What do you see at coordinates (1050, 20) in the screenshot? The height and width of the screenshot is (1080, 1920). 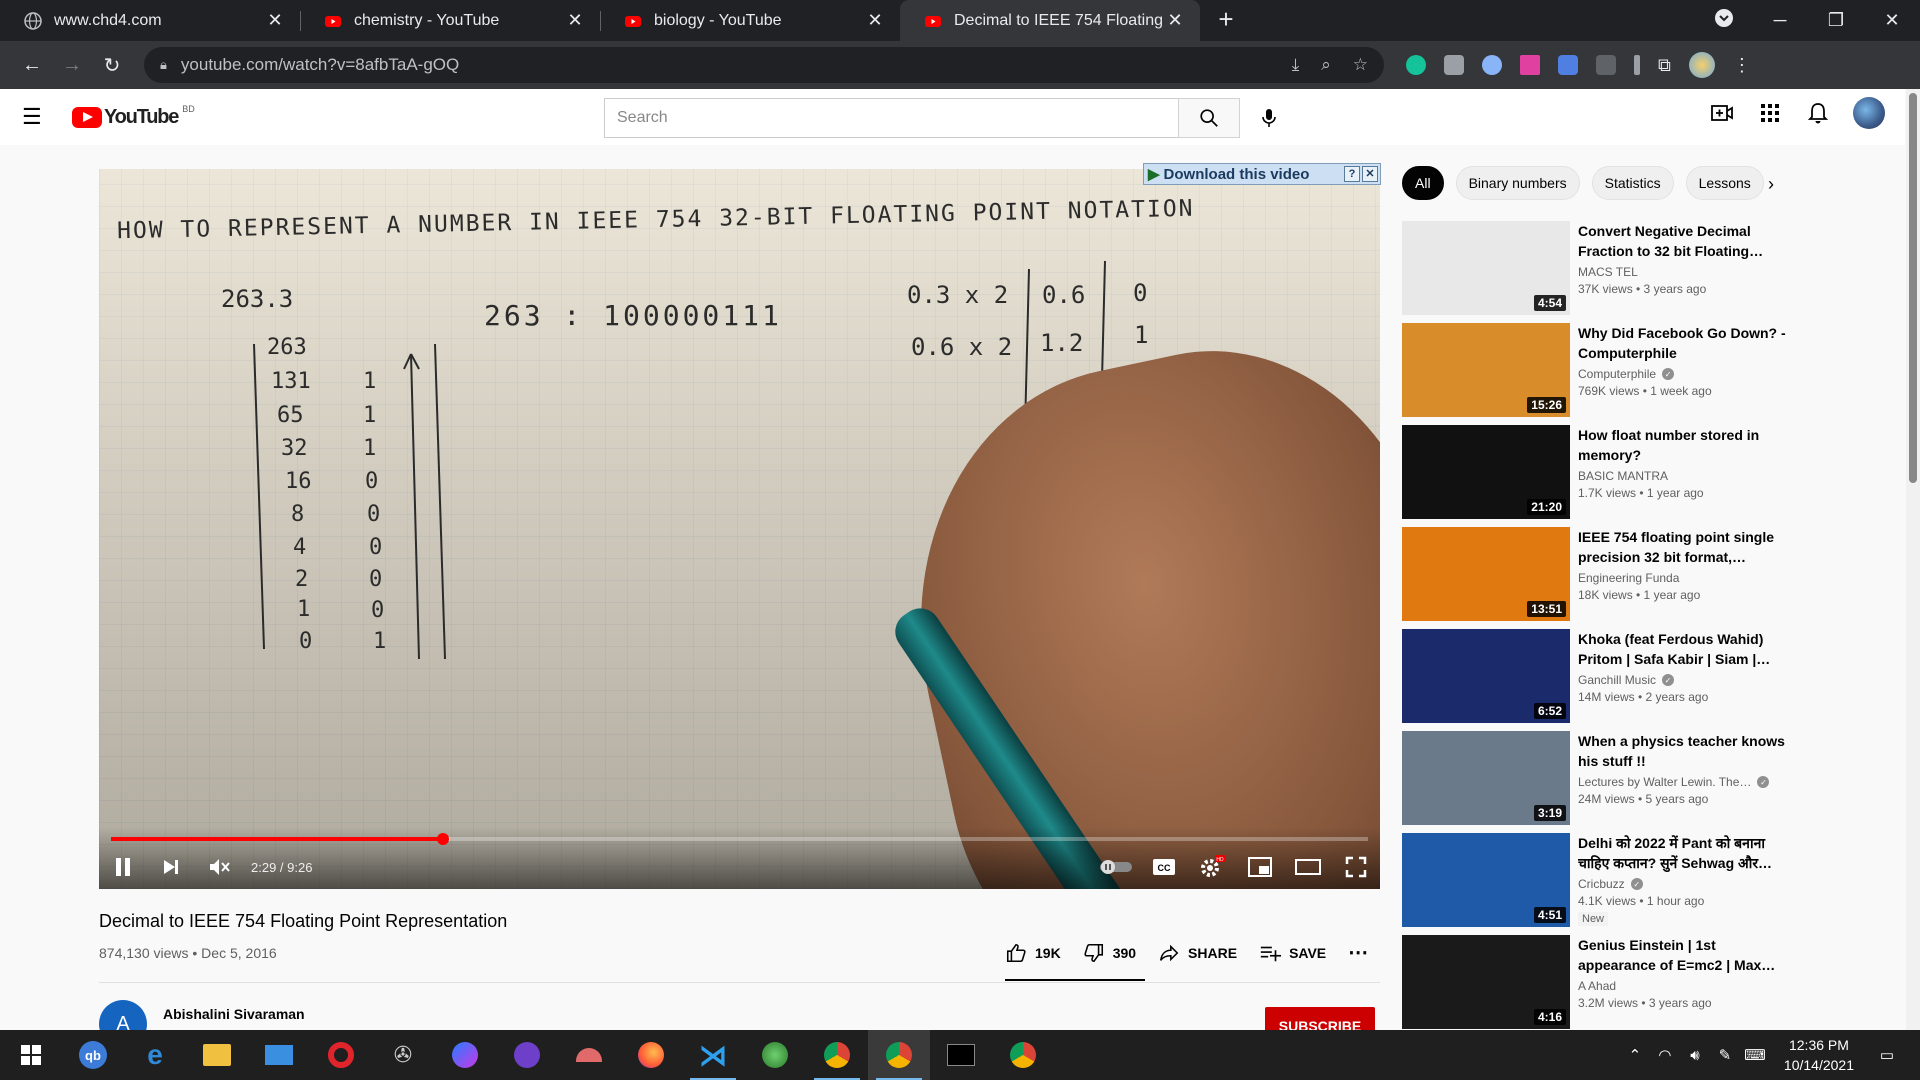 I see `browser-tab-active: Decimal to IEEE 754 Floating Poin ✕` at bounding box center [1050, 20].